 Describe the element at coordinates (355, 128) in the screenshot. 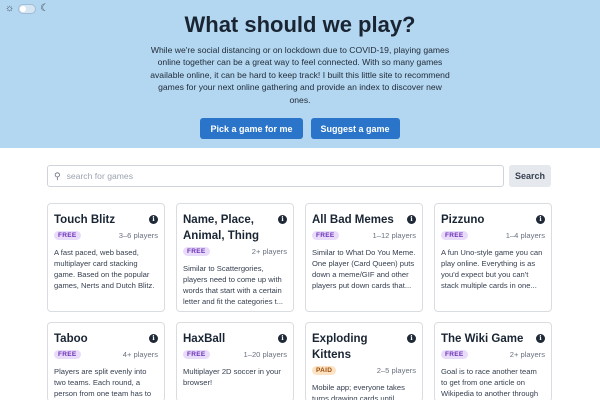

I see `suggest-game-button: Suggest a game` at that location.